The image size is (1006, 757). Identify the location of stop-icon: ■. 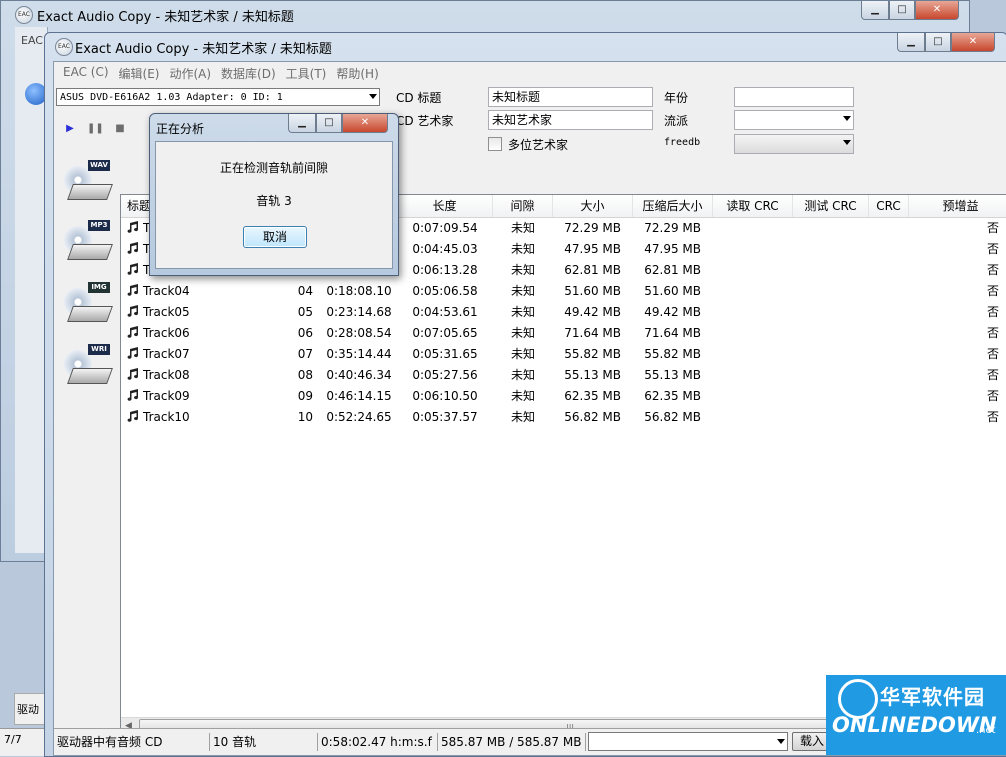
(120, 129).